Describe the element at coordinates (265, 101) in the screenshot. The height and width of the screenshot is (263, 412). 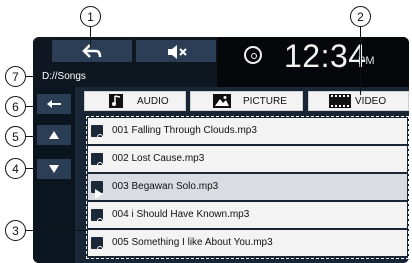
I see `tab-label: PICTURE` at that location.